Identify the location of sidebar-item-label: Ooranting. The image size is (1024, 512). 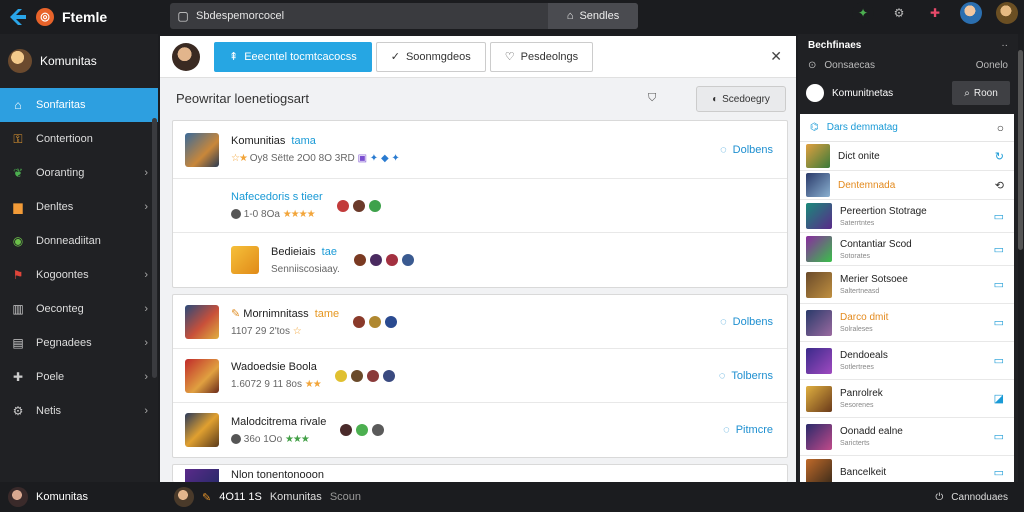
(60, 173).